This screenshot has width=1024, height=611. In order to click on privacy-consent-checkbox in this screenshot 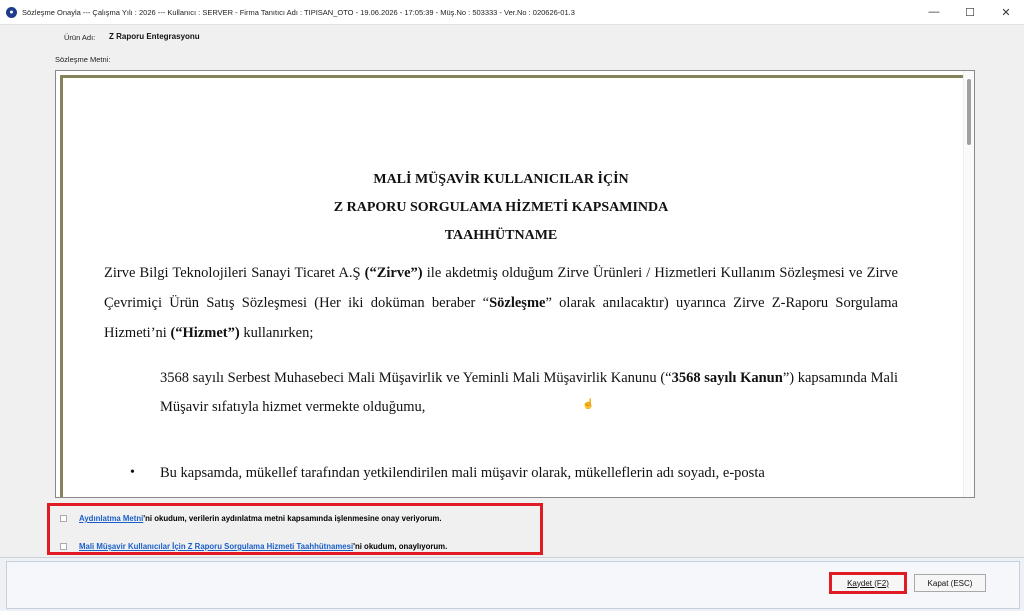, I will do `click(63, 518)`.